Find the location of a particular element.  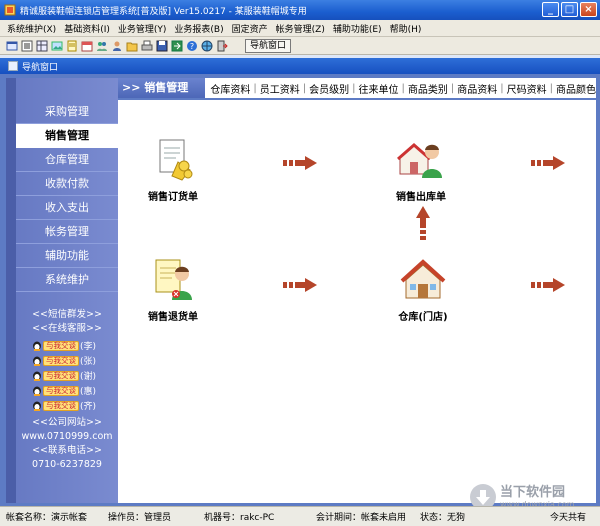

sales-order-label: 销售订货单 is located at coordinates (173, 197).